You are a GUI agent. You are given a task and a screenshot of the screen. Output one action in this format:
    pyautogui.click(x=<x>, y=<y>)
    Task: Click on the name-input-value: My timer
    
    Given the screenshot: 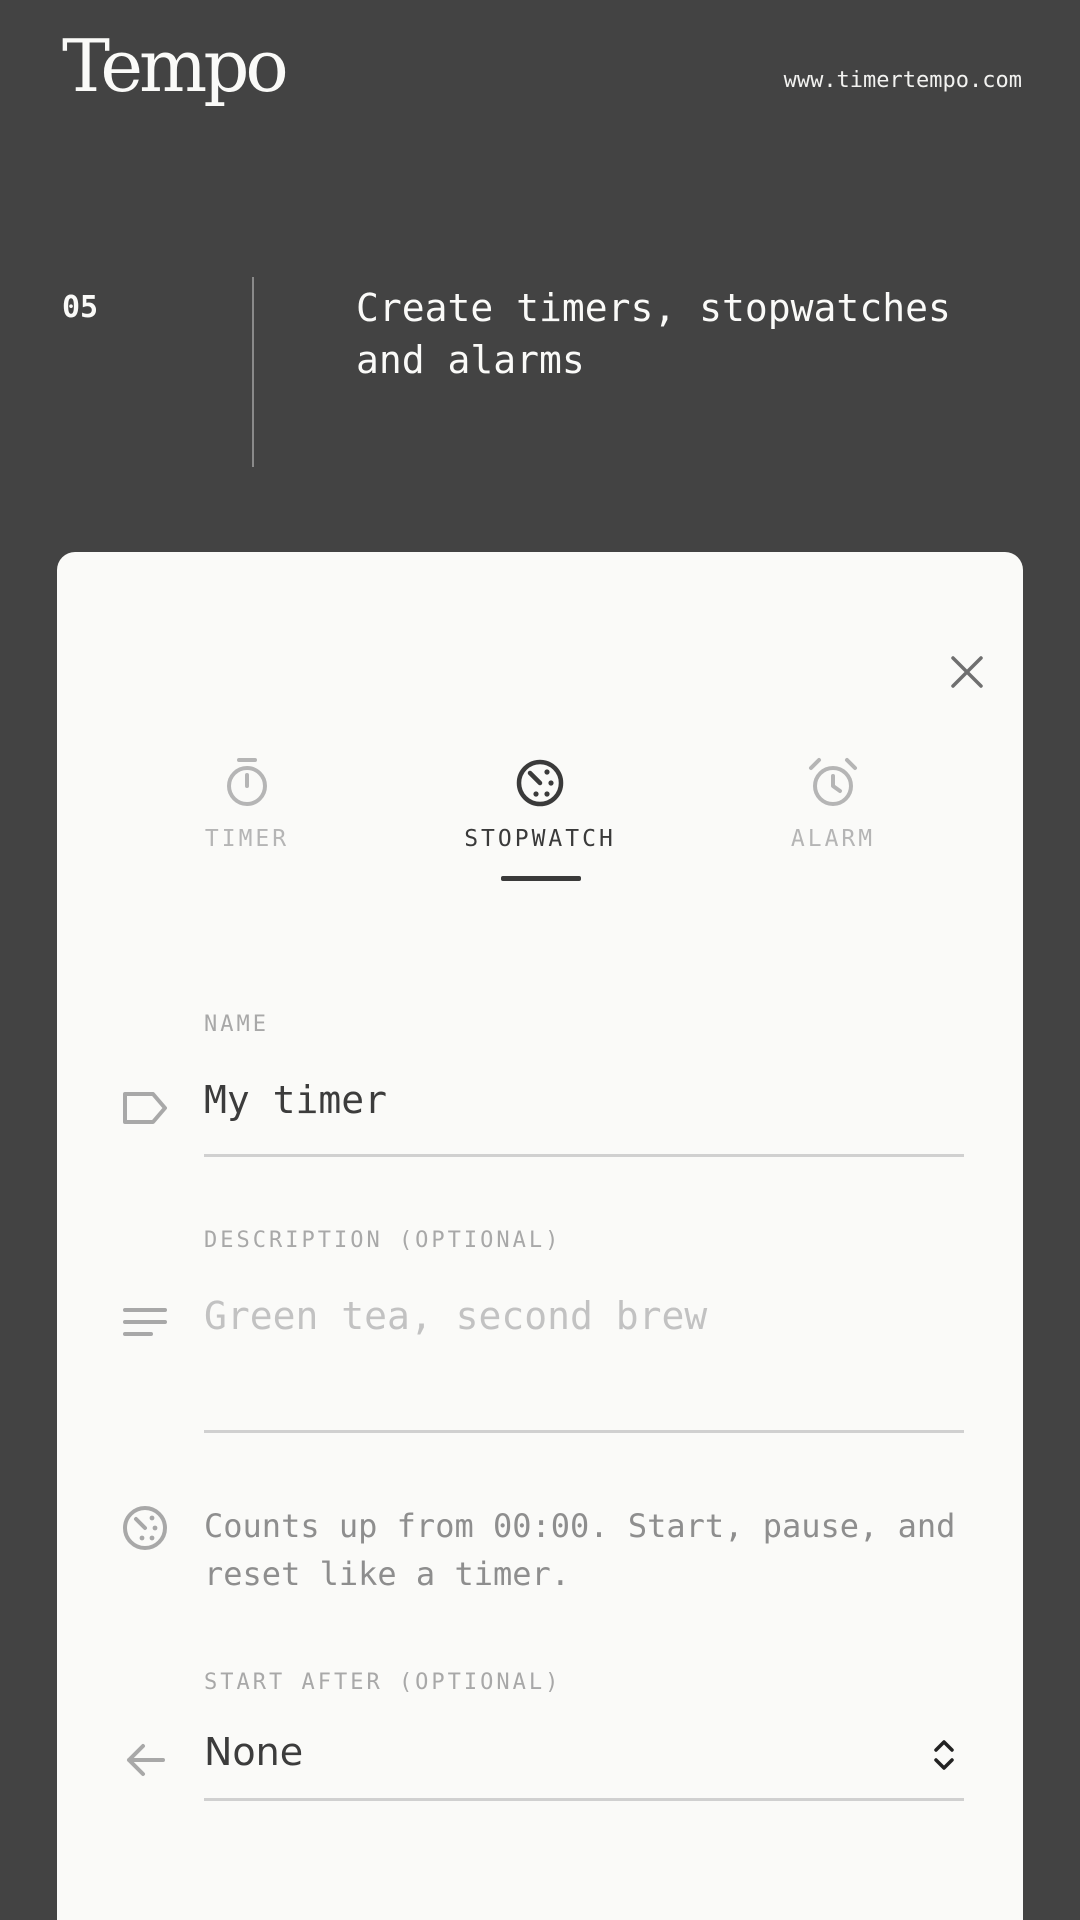 What is the action you would take?
    pyautogui.click(x=296, y=1100)
    